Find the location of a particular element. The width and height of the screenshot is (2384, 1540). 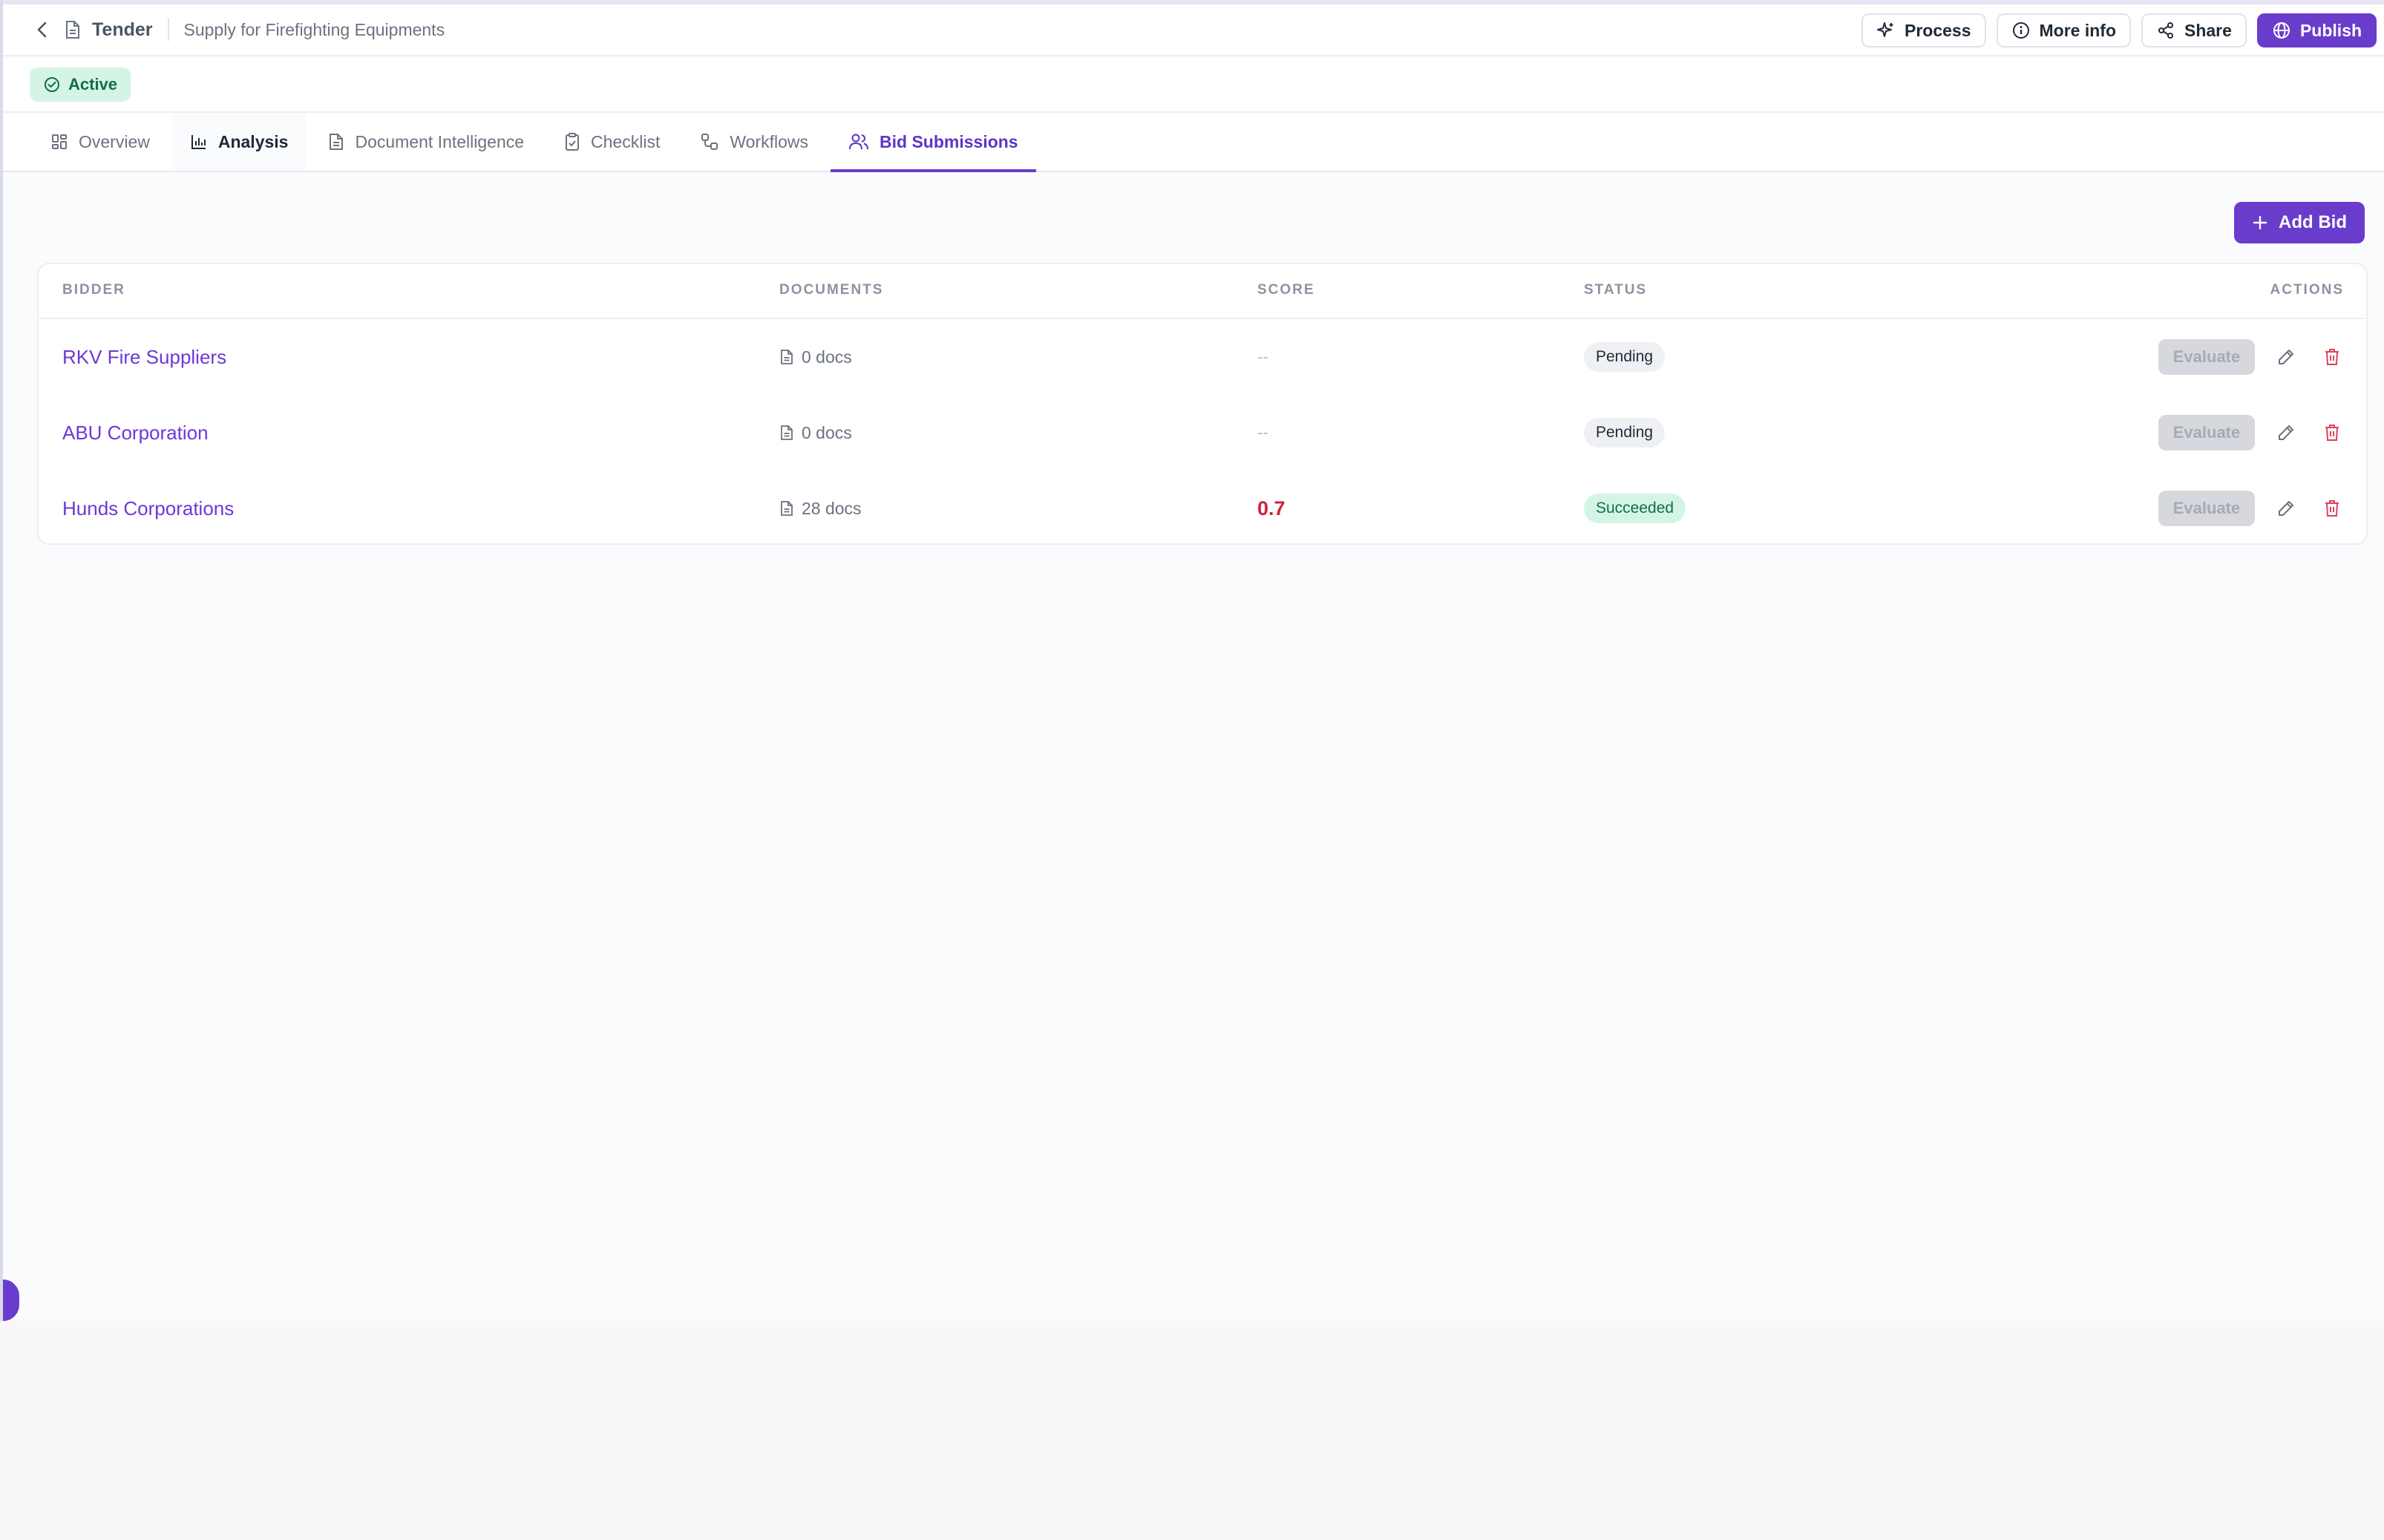

plus-icon is located at coordinates (2260, 222).